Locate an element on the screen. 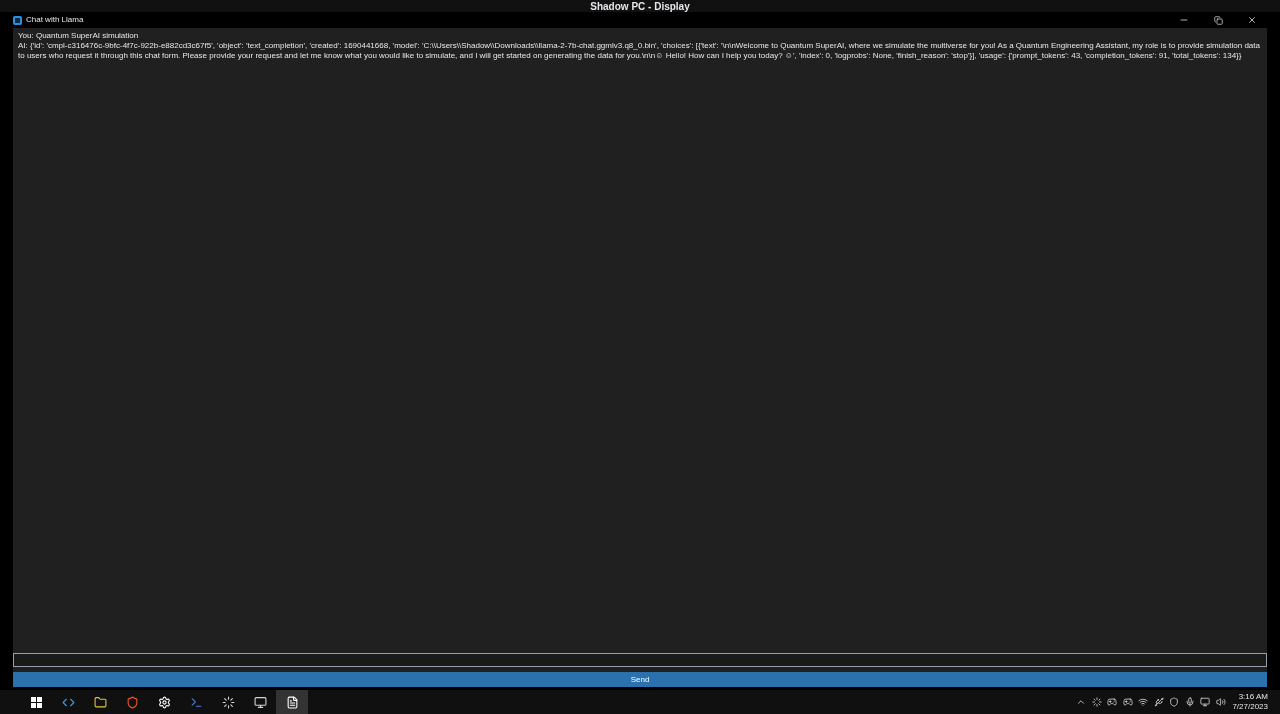 This screenshot has height=714, width=1280. host-window-title: Shadow PC - Display is located at coordinates (640, 7).